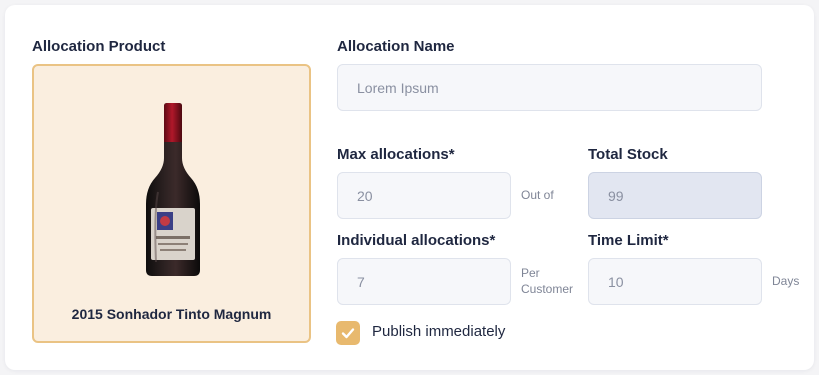 The height and width of the screenshot is (375, 819). Describe the element at coordinates (675, 281) in the screenshot. I see `time-limit-input: 10` at that location.